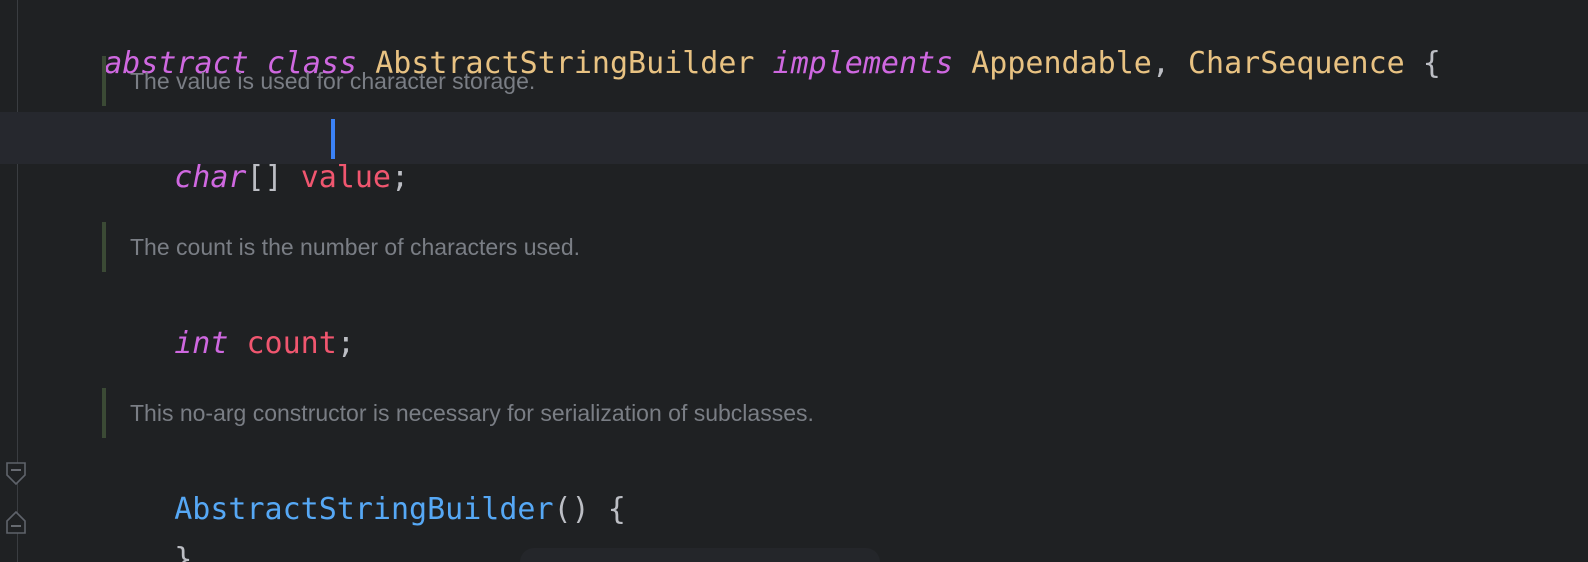  What do you see at coordinates (255, 156) in the screenshot?
I see `field-value-line: char[] value;` at bounding box center [255, 156].